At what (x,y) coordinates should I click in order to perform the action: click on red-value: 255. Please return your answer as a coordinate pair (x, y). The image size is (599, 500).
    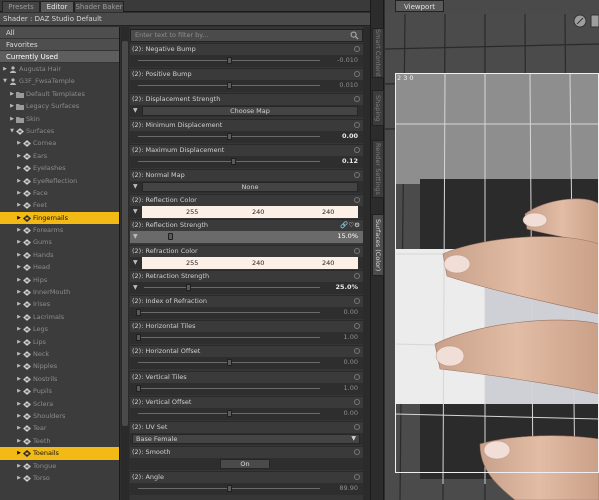
    Looking at the image, I should click on (192, 212).